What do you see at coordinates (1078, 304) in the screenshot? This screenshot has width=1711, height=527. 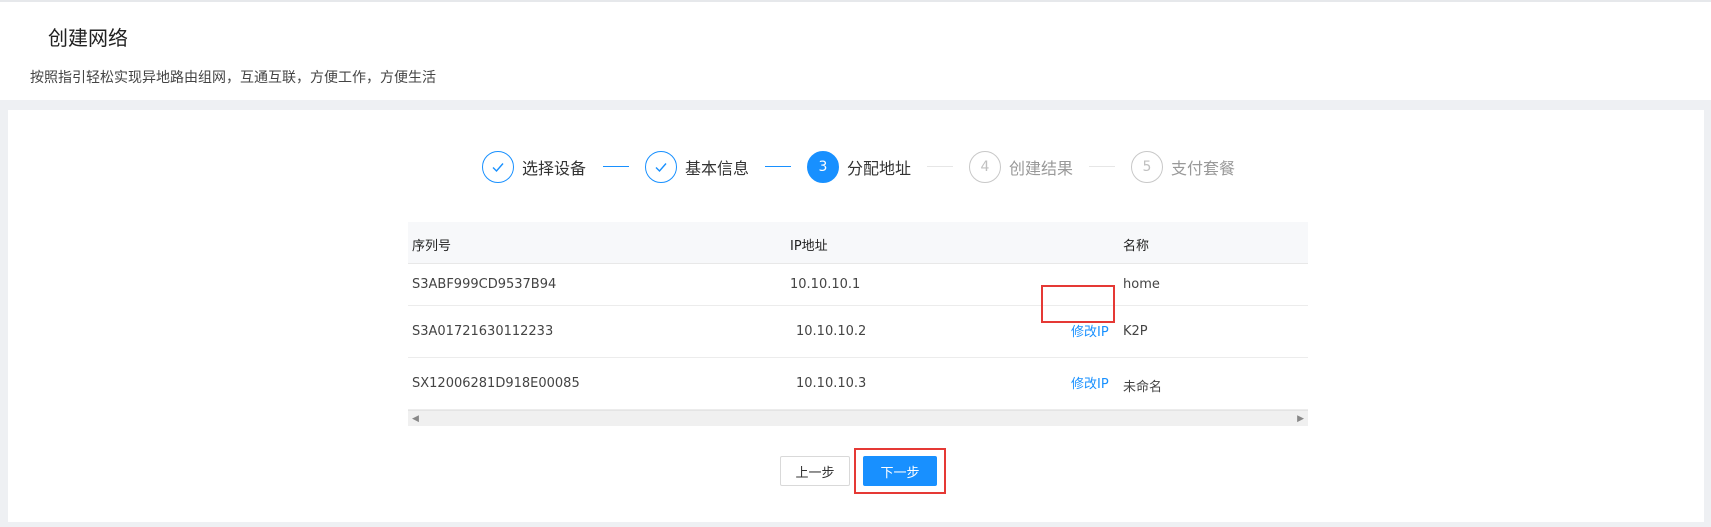 I see `edit-ip-highlight-box` at bounding box center [1078, 304].